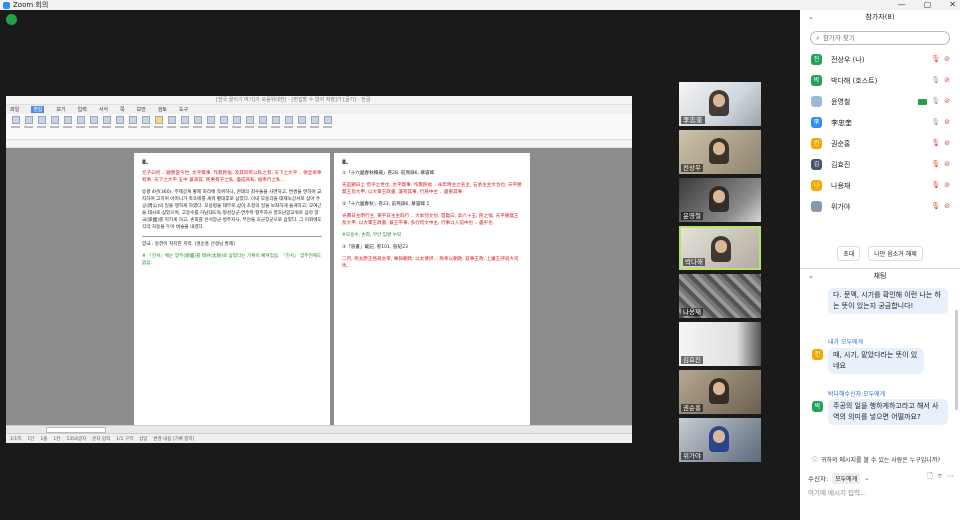 This screenshot has width=960, height=520. I want to click on participant-row: 나 나용재 🎙 ⊘, so click(880, 185).